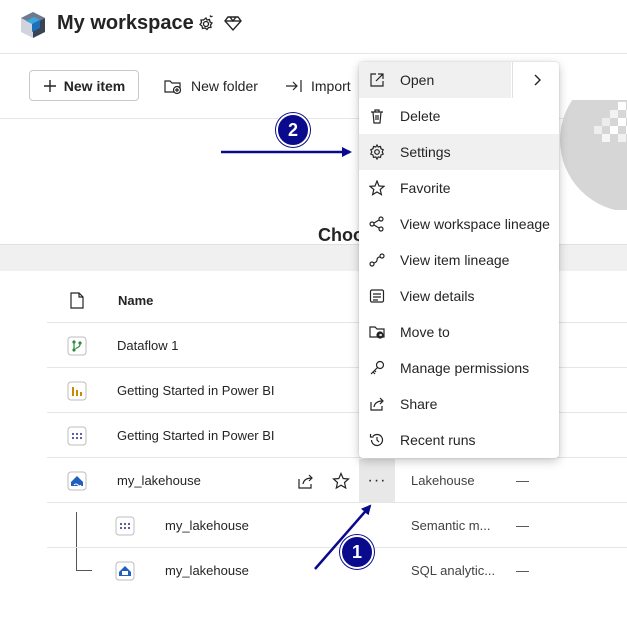 This screenshot has height=644, width=627. What do you see at coordinates (377, 296) in the screenshot?
I see `details-icon` at bounding box center [377, 296].